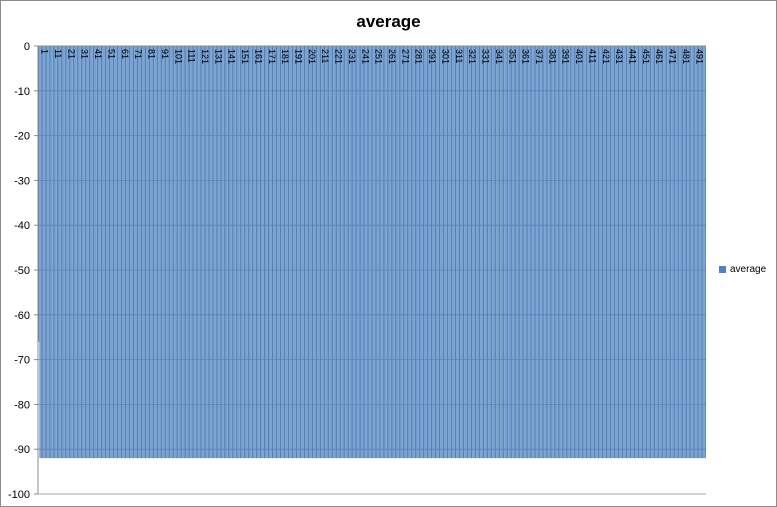 This screenshot has width=777, height=507. What do you see at coordinates (619, 56) in the screenshot?
I see `x-tick-label: 431` at bounding box center [619, 56].